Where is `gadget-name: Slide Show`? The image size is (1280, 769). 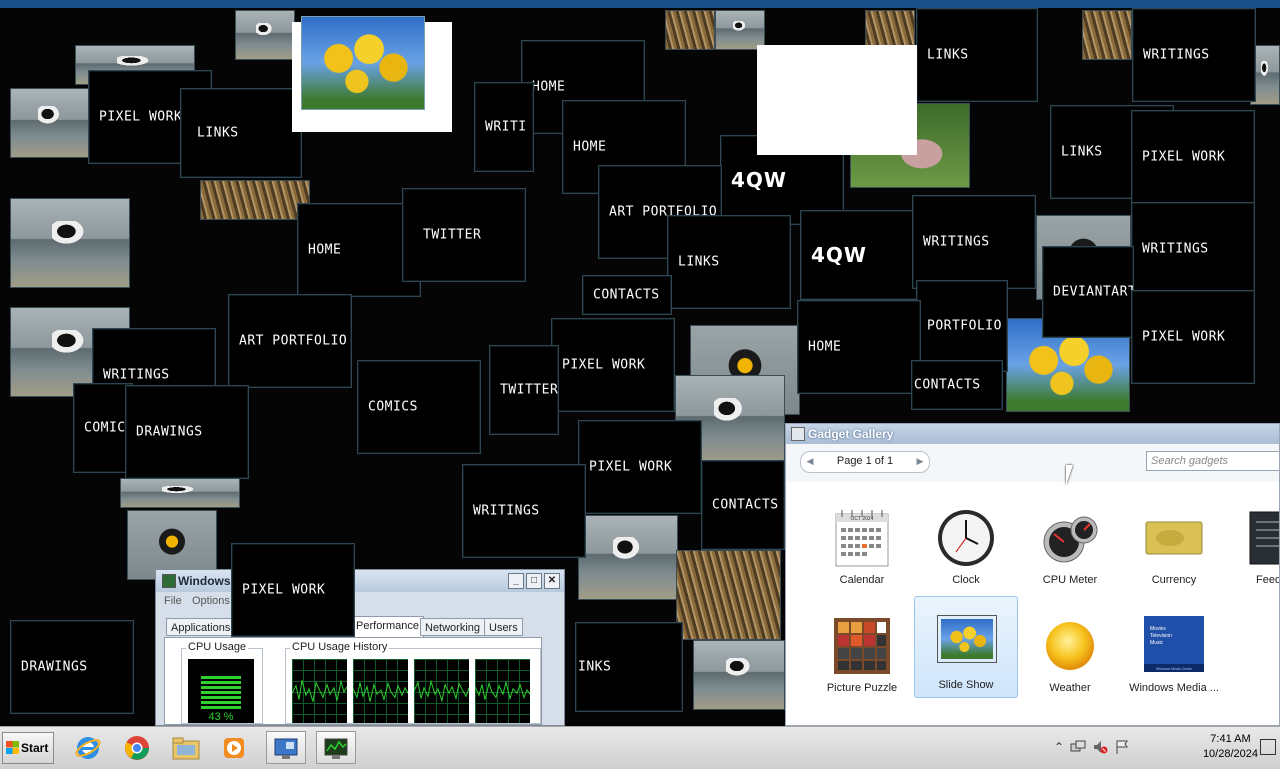
gadget-name: Slide Show is located at coordinates (966, 685).